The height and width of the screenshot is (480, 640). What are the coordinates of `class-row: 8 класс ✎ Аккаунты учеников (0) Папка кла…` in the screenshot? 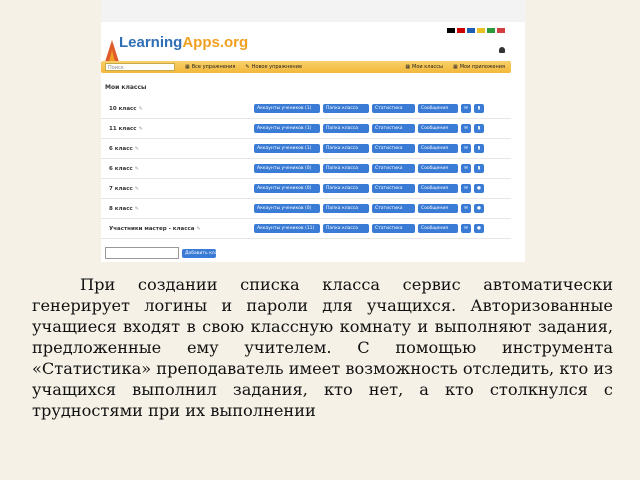 It's located at (306, 209).